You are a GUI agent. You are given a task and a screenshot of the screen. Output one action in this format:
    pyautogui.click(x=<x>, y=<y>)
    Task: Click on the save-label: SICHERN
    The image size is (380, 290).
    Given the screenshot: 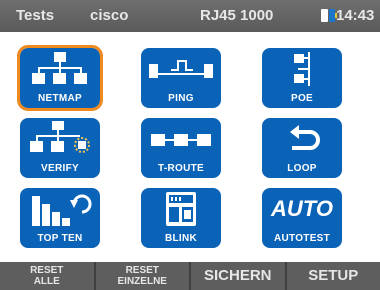 What is the action you would take?
    pyautogui.click(x=237, y=275)
    